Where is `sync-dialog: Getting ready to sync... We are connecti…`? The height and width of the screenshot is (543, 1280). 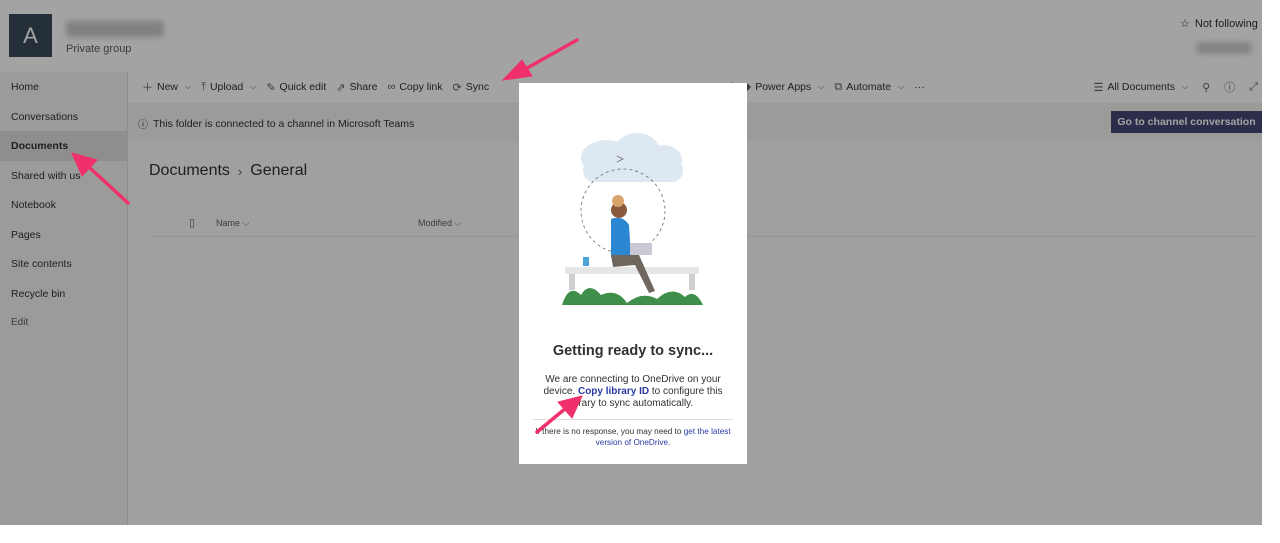
sync-dialog: Getting ready to sync... We are connecti… is located at coordinates (633, 273).